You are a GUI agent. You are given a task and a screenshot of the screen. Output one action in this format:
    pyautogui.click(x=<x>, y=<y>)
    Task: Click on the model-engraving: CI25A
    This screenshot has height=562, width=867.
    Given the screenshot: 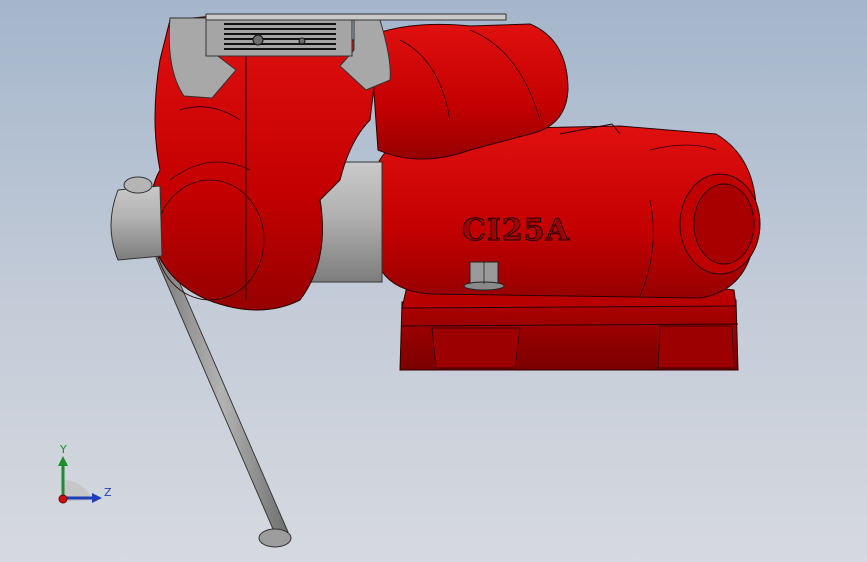 What is the action you would take?
    pyautogui.click(x=516, y=230)
    